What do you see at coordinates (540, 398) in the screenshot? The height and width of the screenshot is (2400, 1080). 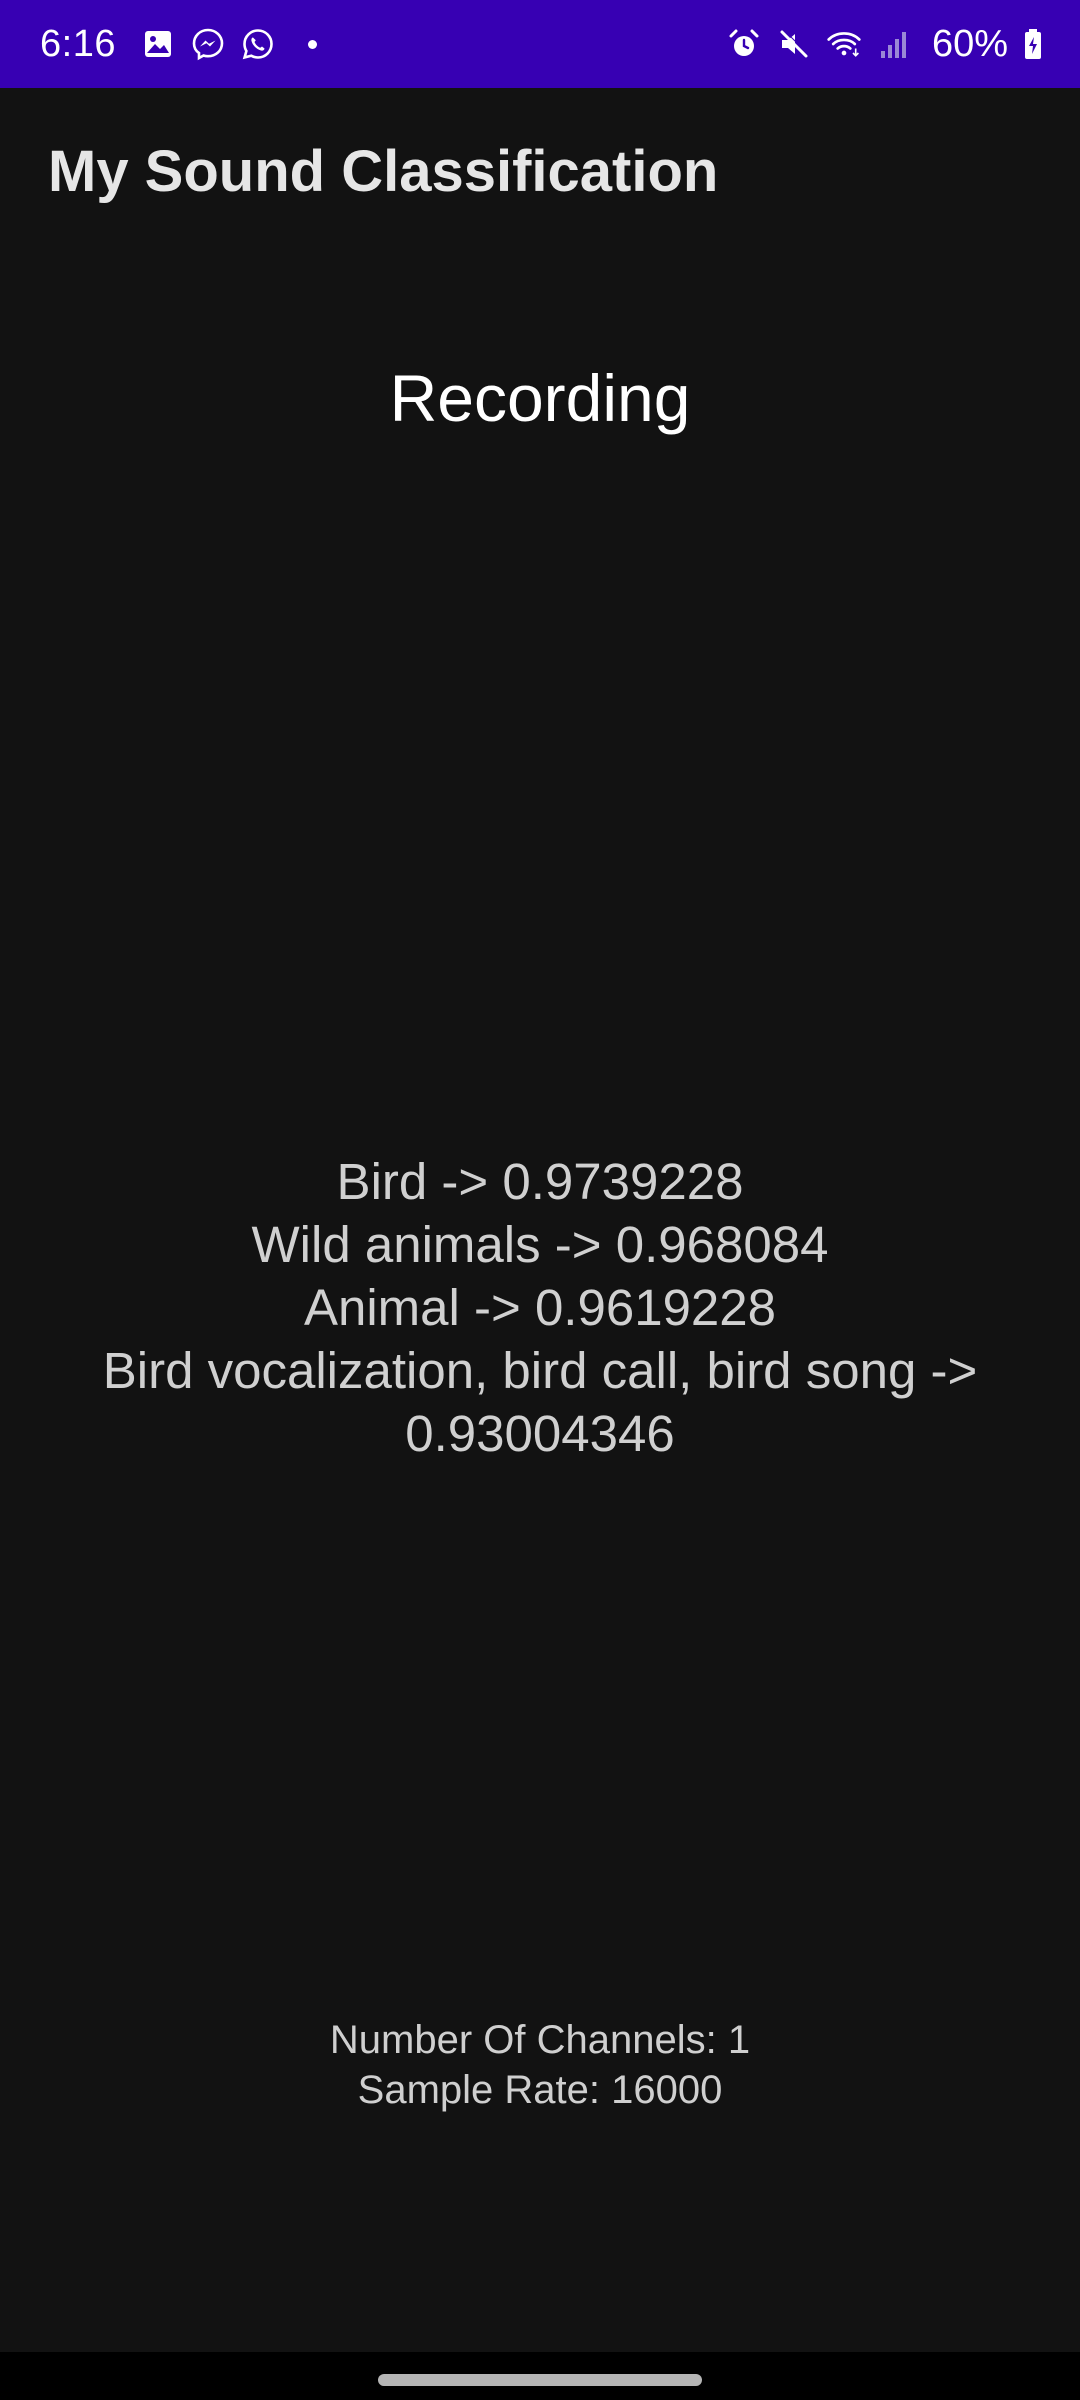 I see `recording-status: Recording` at bounding box center [540, 398].